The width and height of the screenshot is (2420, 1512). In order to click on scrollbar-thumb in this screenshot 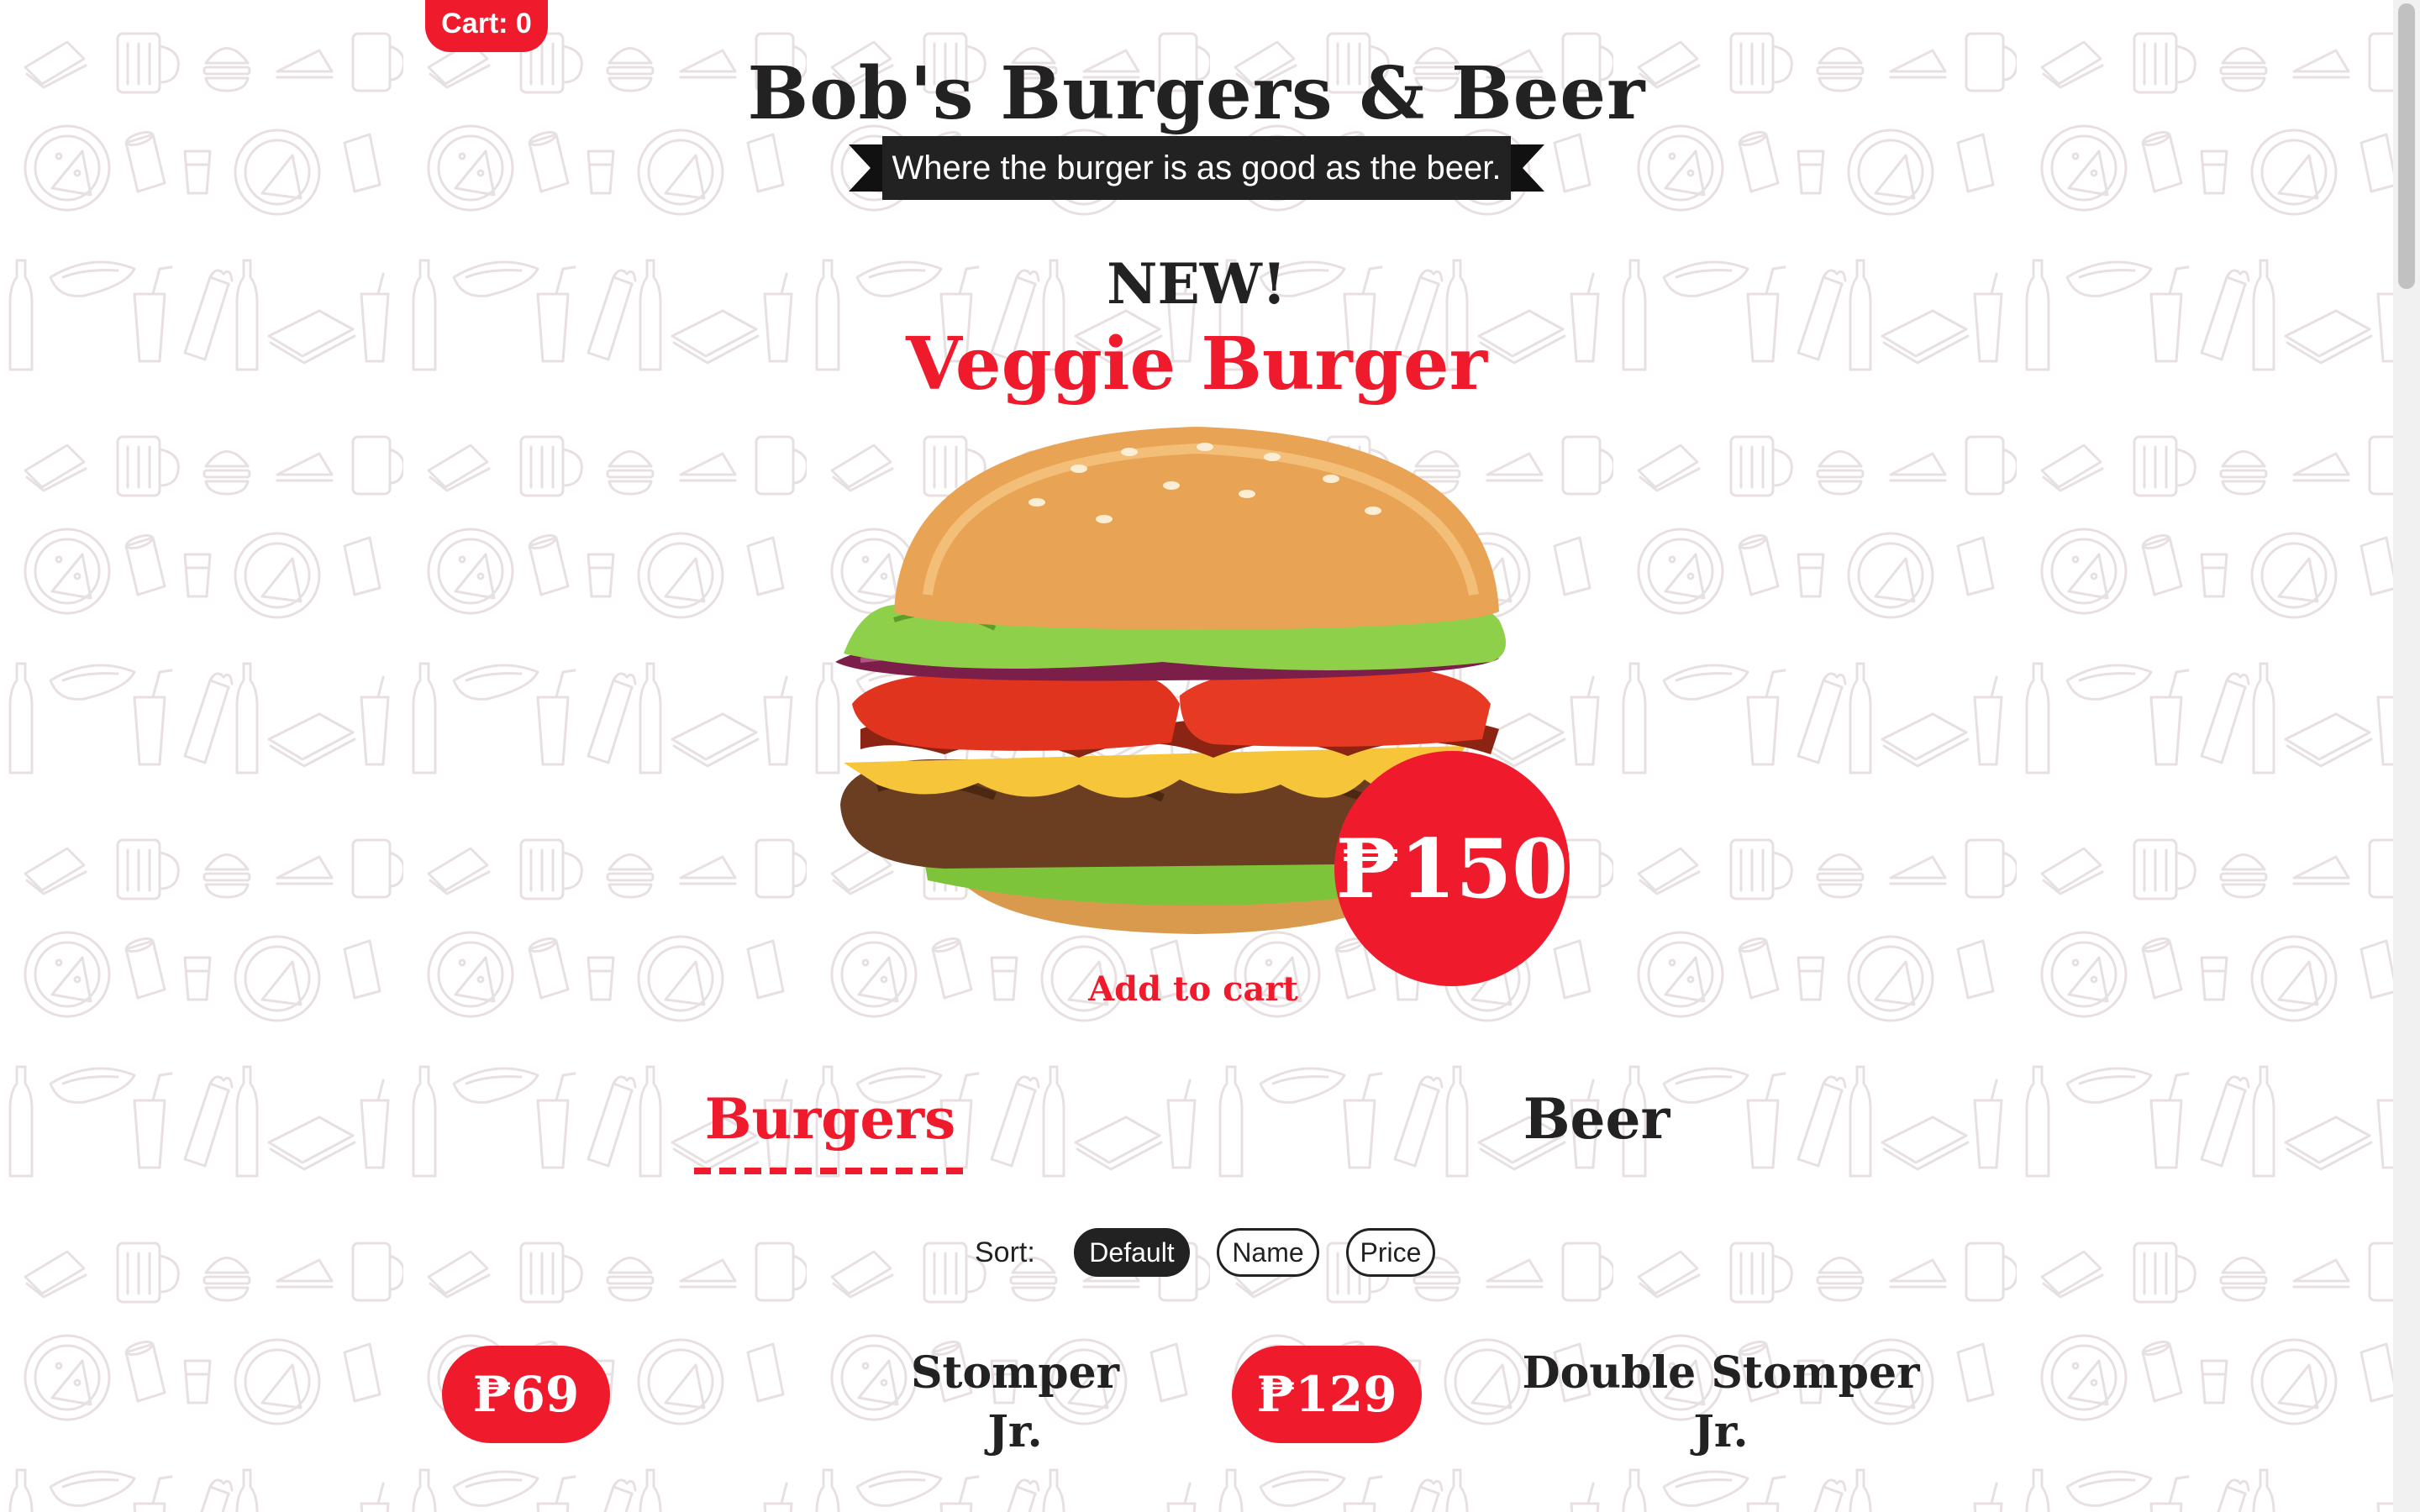, I will do `click(2406, 146)`.